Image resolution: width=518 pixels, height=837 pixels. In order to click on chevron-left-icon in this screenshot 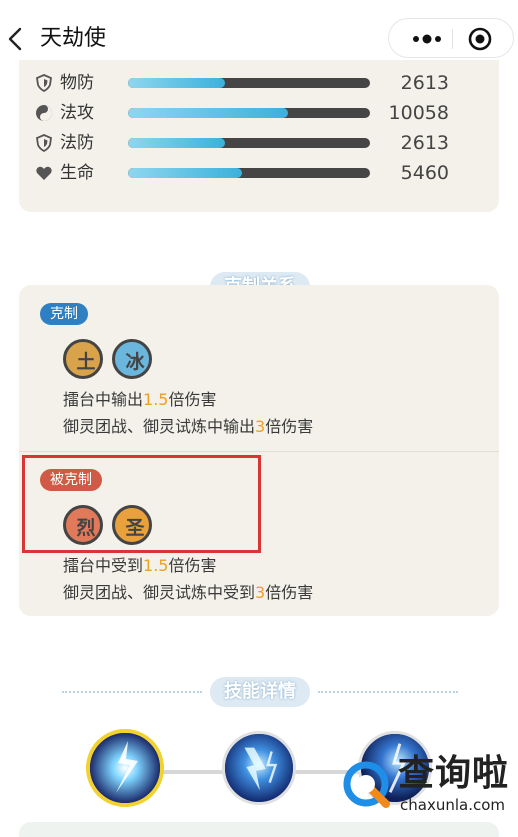, I will do `click(15, 39)`.